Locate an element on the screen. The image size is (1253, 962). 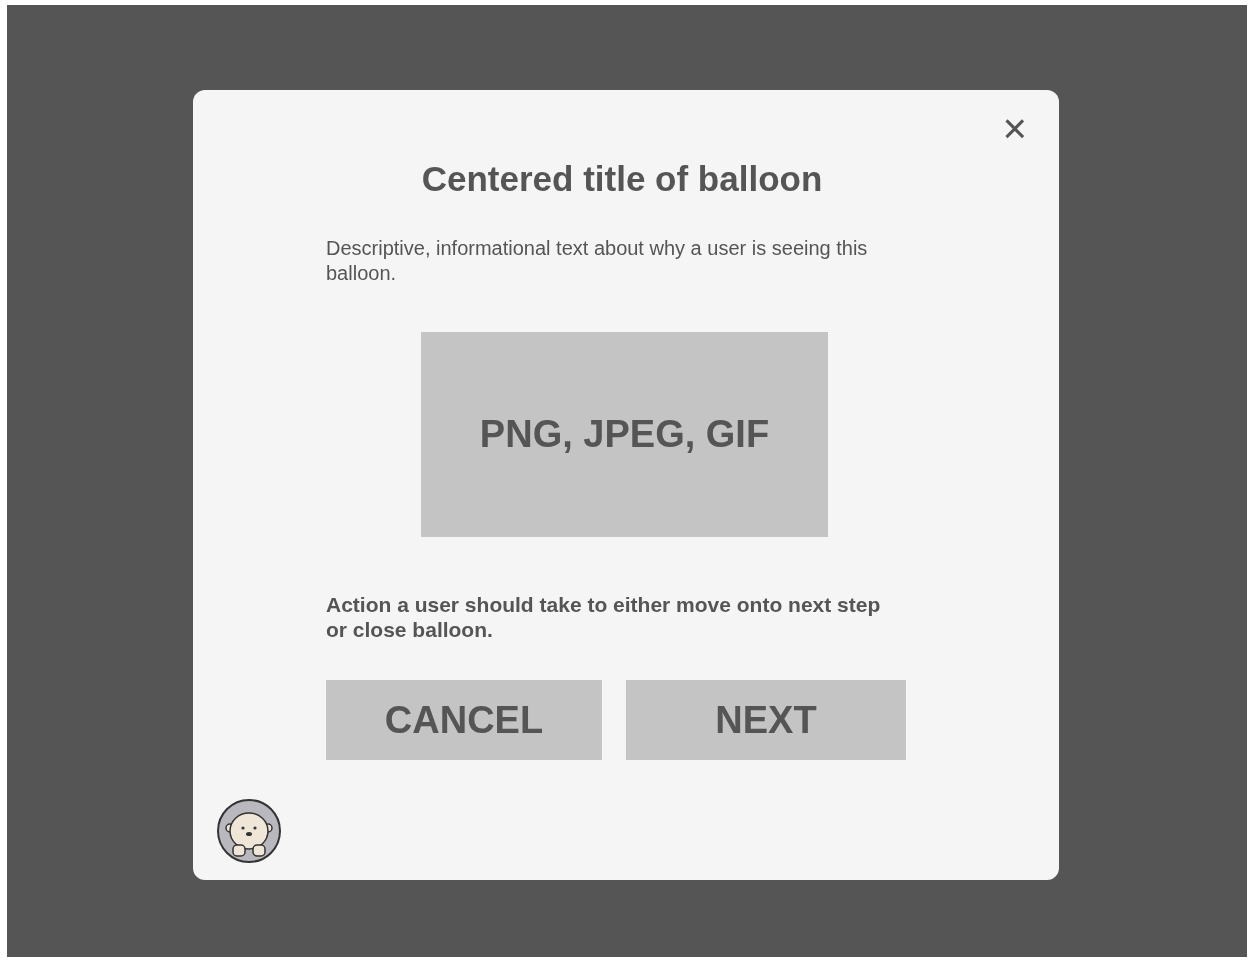
action-text: Action a user should take to either move onto next step or close balloon. is located at coordinates (604, 617).